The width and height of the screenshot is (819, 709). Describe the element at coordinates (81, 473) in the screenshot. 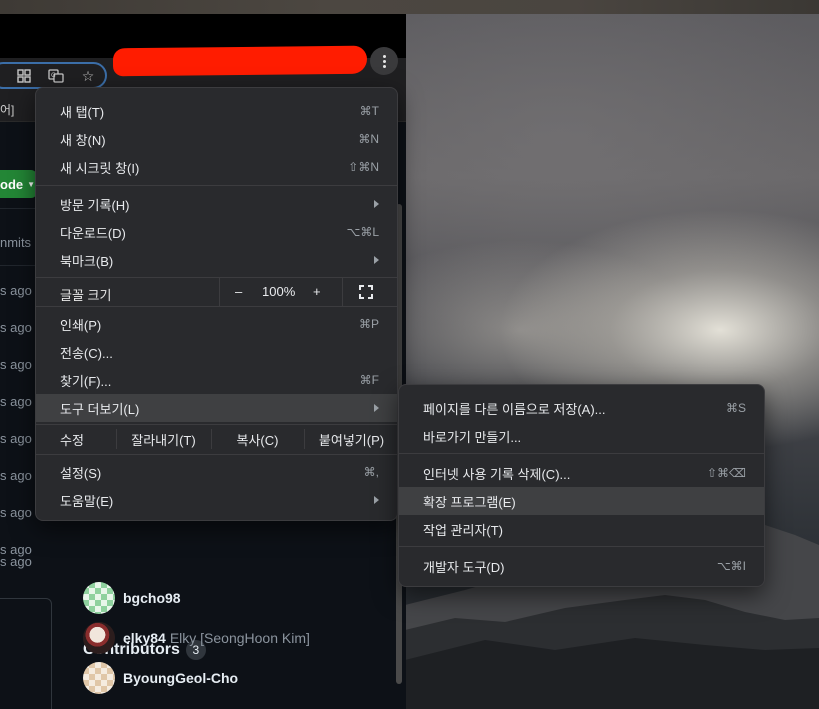

I see `menu-item-label: 설정(S)` at that location.